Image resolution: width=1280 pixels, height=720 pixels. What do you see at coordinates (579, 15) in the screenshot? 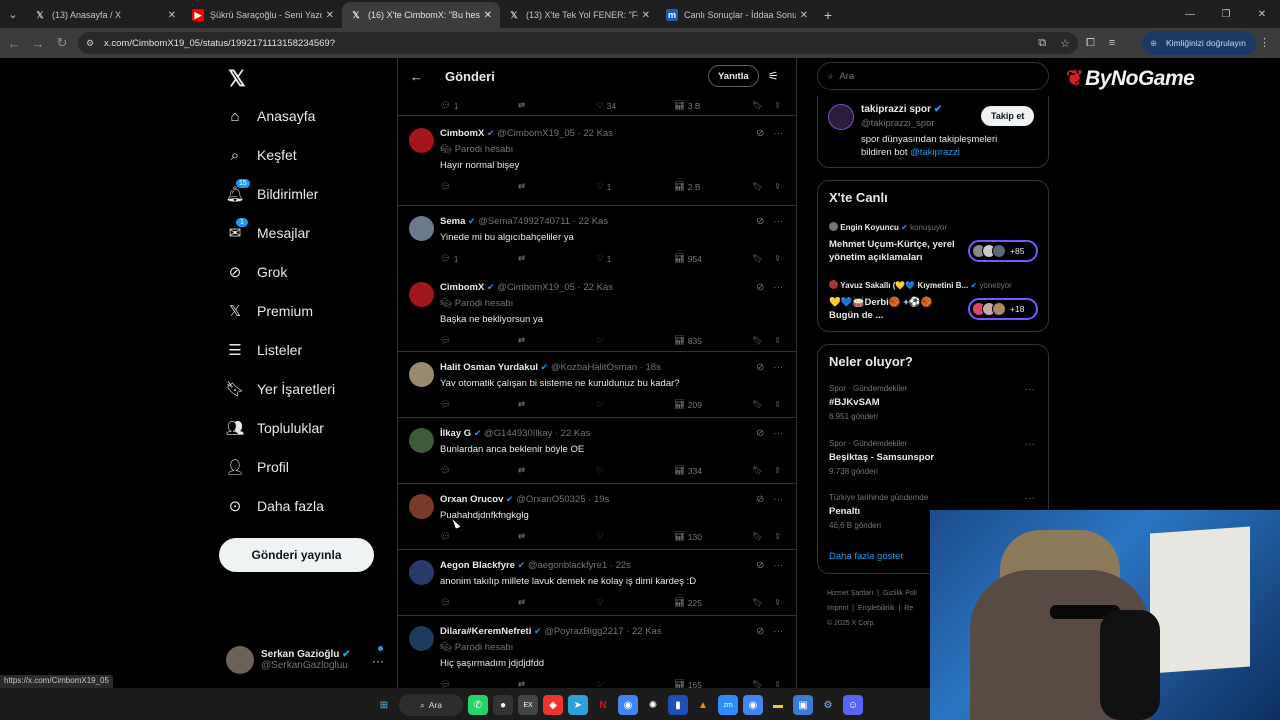
I see `browser-tab-4: 𝕏 (13) X'te Tek Yol FENER: "Fener ✕` at bounding box center [579, 15].